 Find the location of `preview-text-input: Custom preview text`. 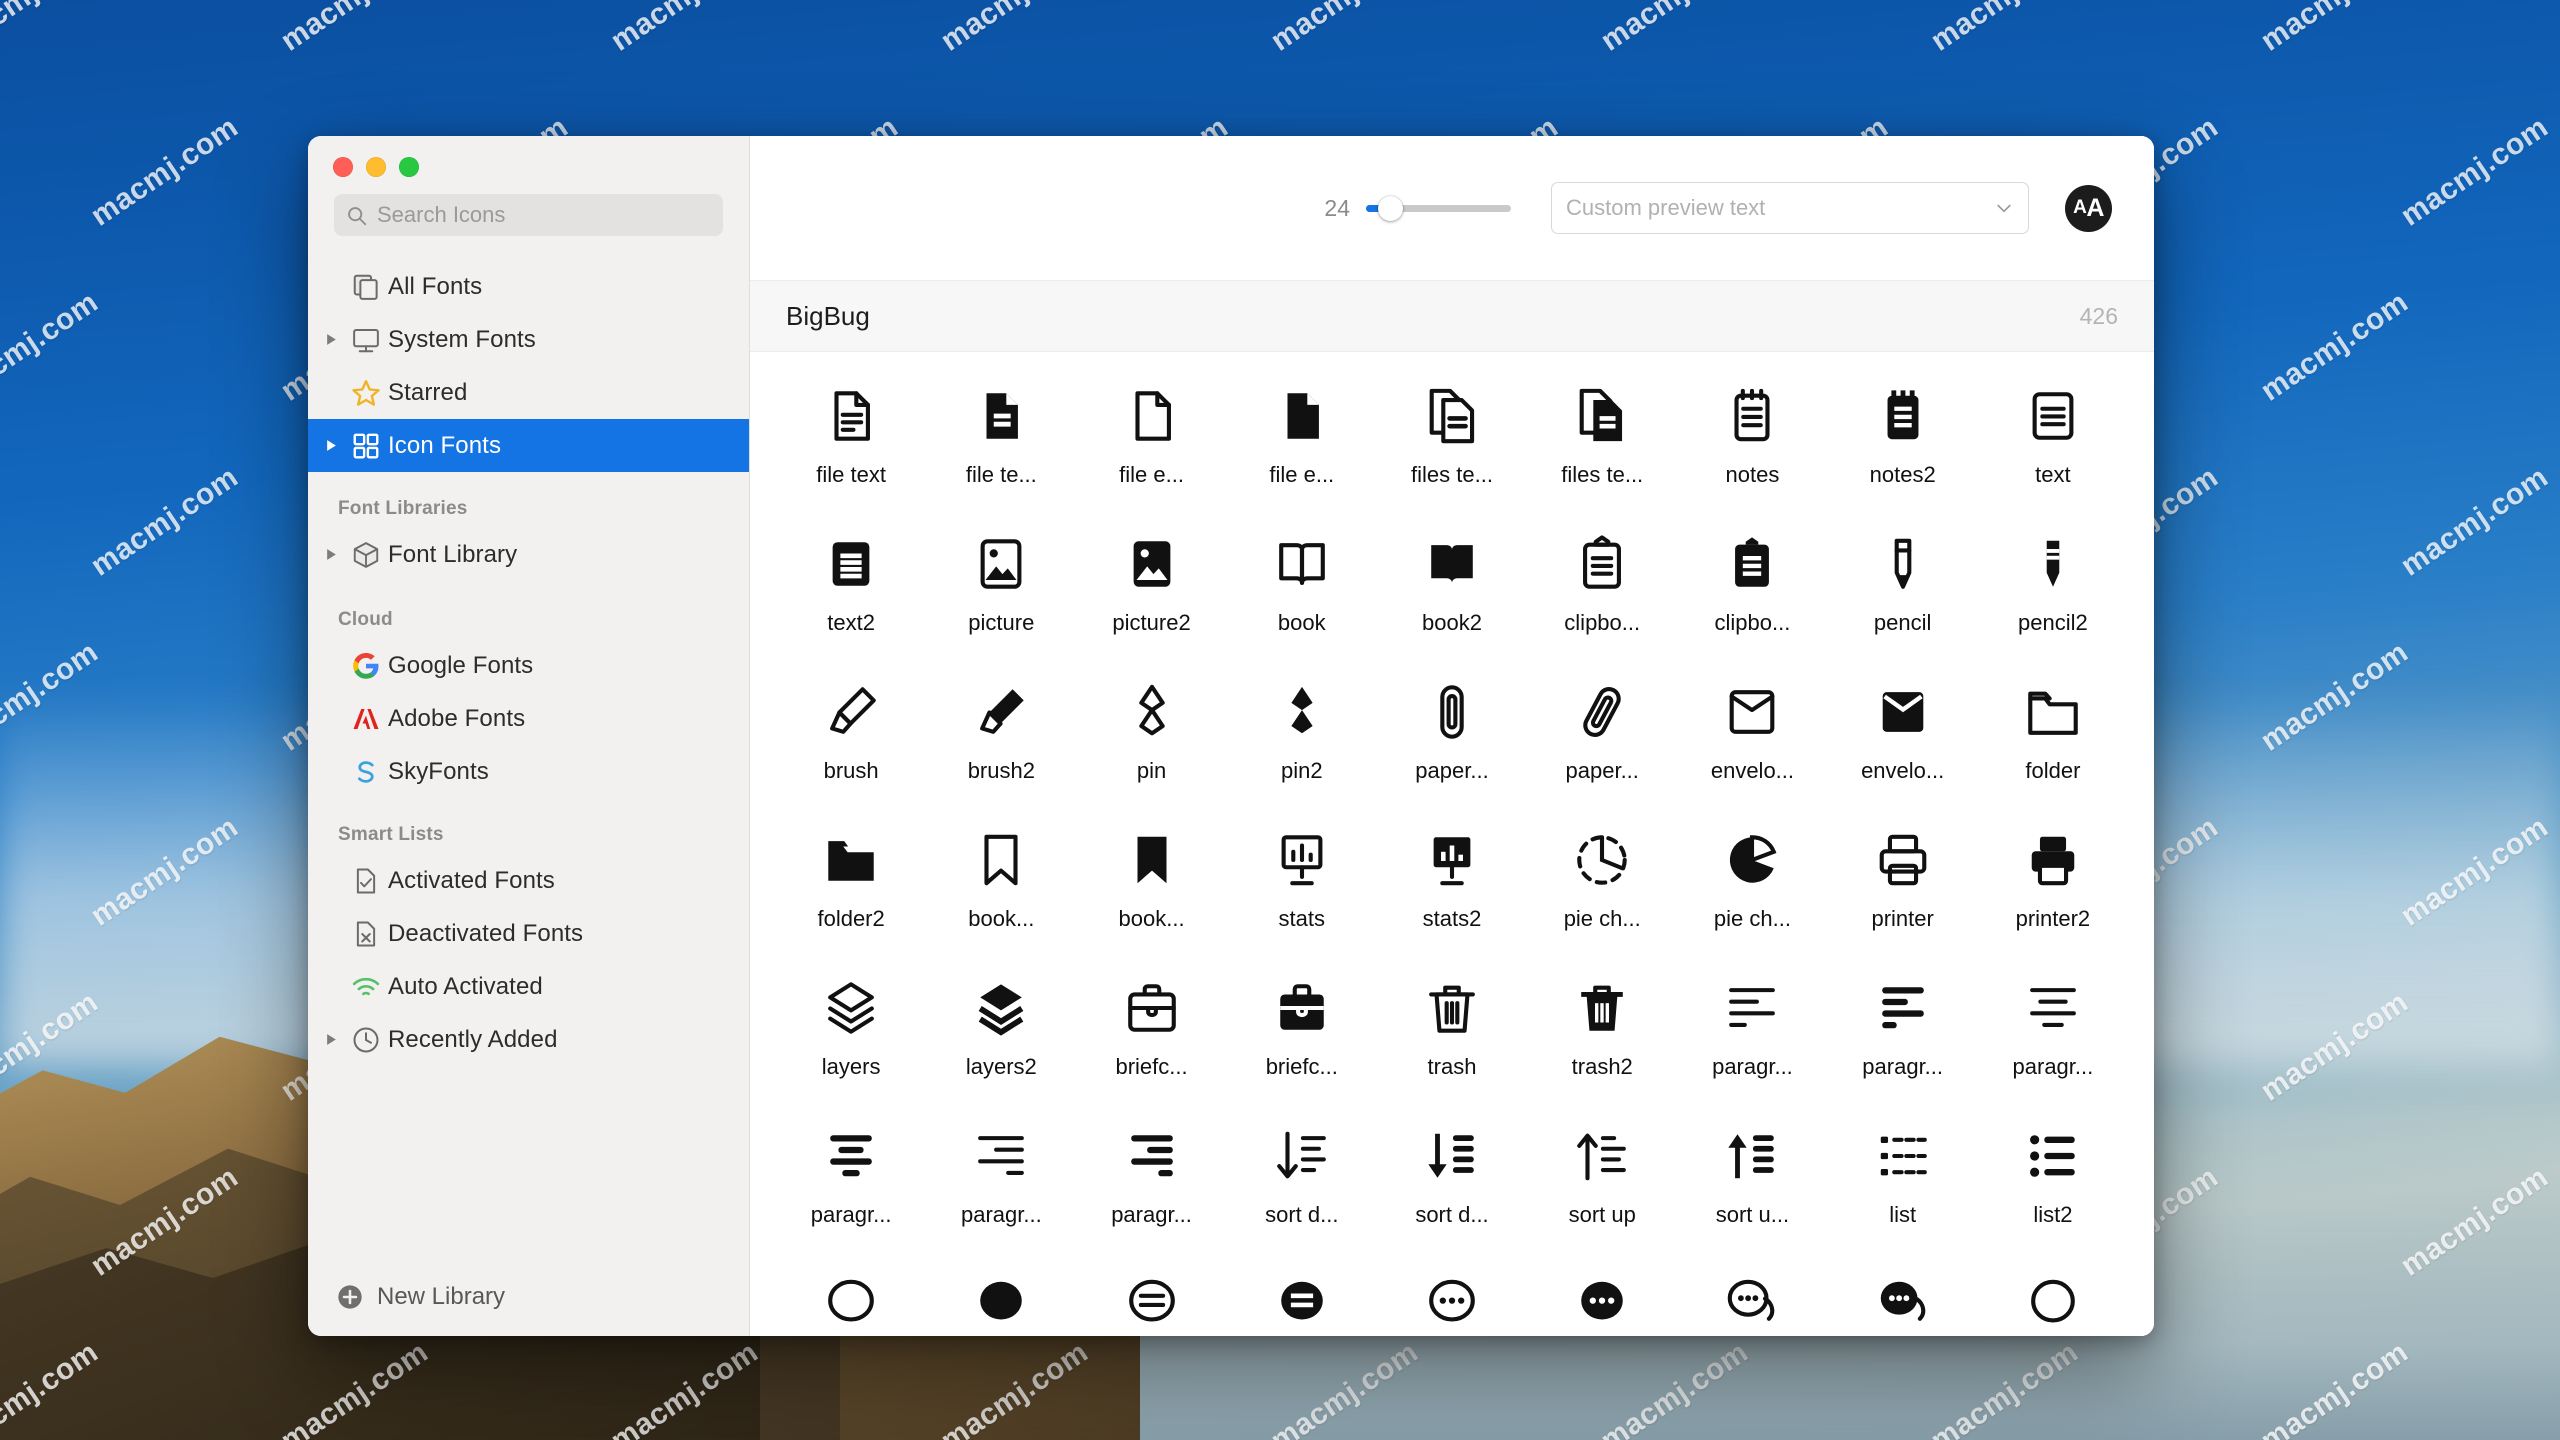

preview-text-input: Custom preview text is located at coordinates (1790, 208).